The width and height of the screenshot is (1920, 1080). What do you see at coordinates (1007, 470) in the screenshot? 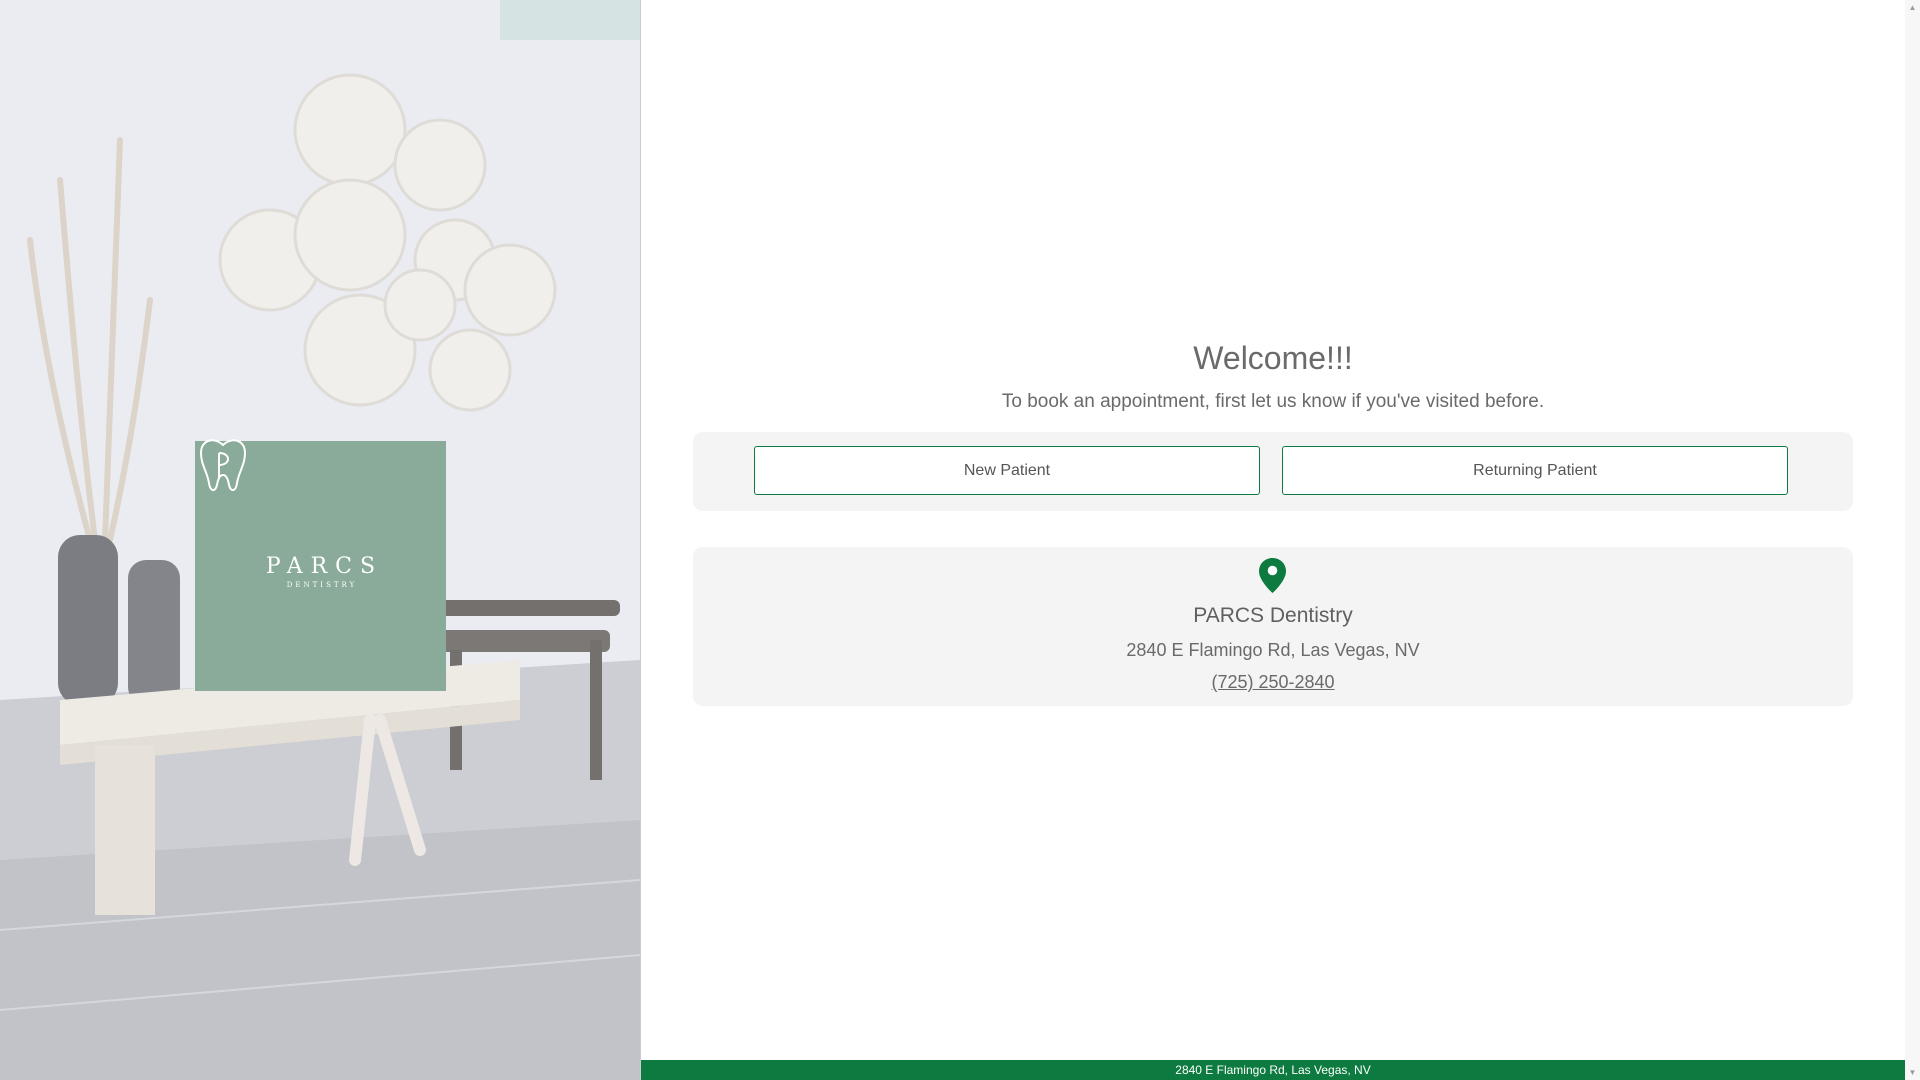
I see `new-patient-button: New Patient` at bounding box center [1007, 470].